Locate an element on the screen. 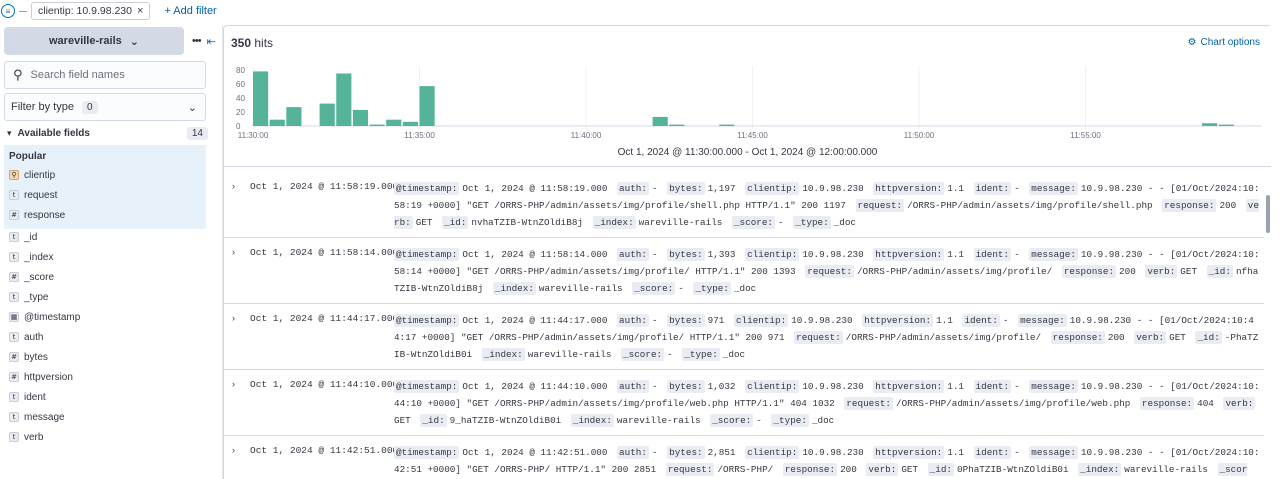  field-item-verb: t verb is located at coordinates (105, 437).